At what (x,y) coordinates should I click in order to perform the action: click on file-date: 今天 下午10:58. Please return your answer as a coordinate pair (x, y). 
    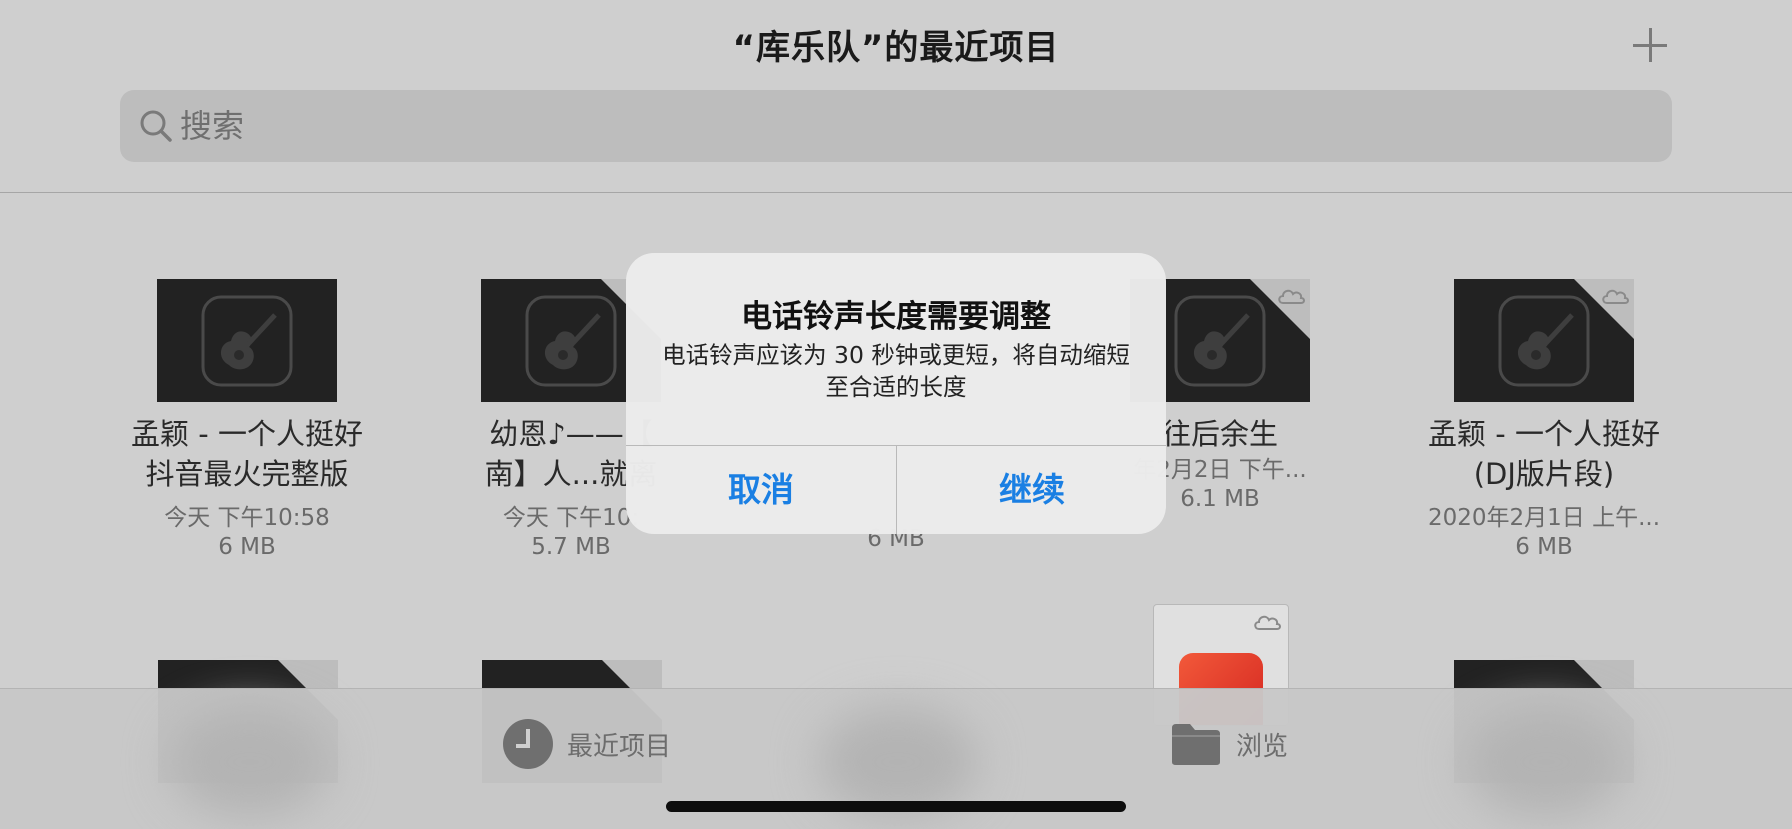
    Looking at the image, I should click on (247, 518).